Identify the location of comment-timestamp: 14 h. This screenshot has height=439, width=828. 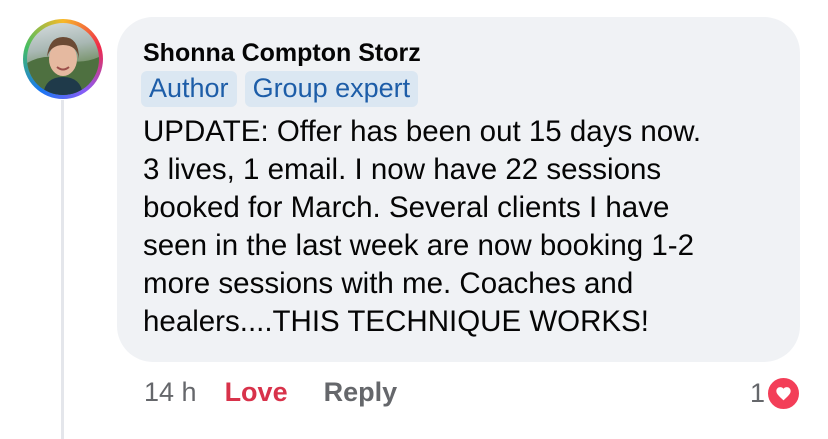
(170, 392).